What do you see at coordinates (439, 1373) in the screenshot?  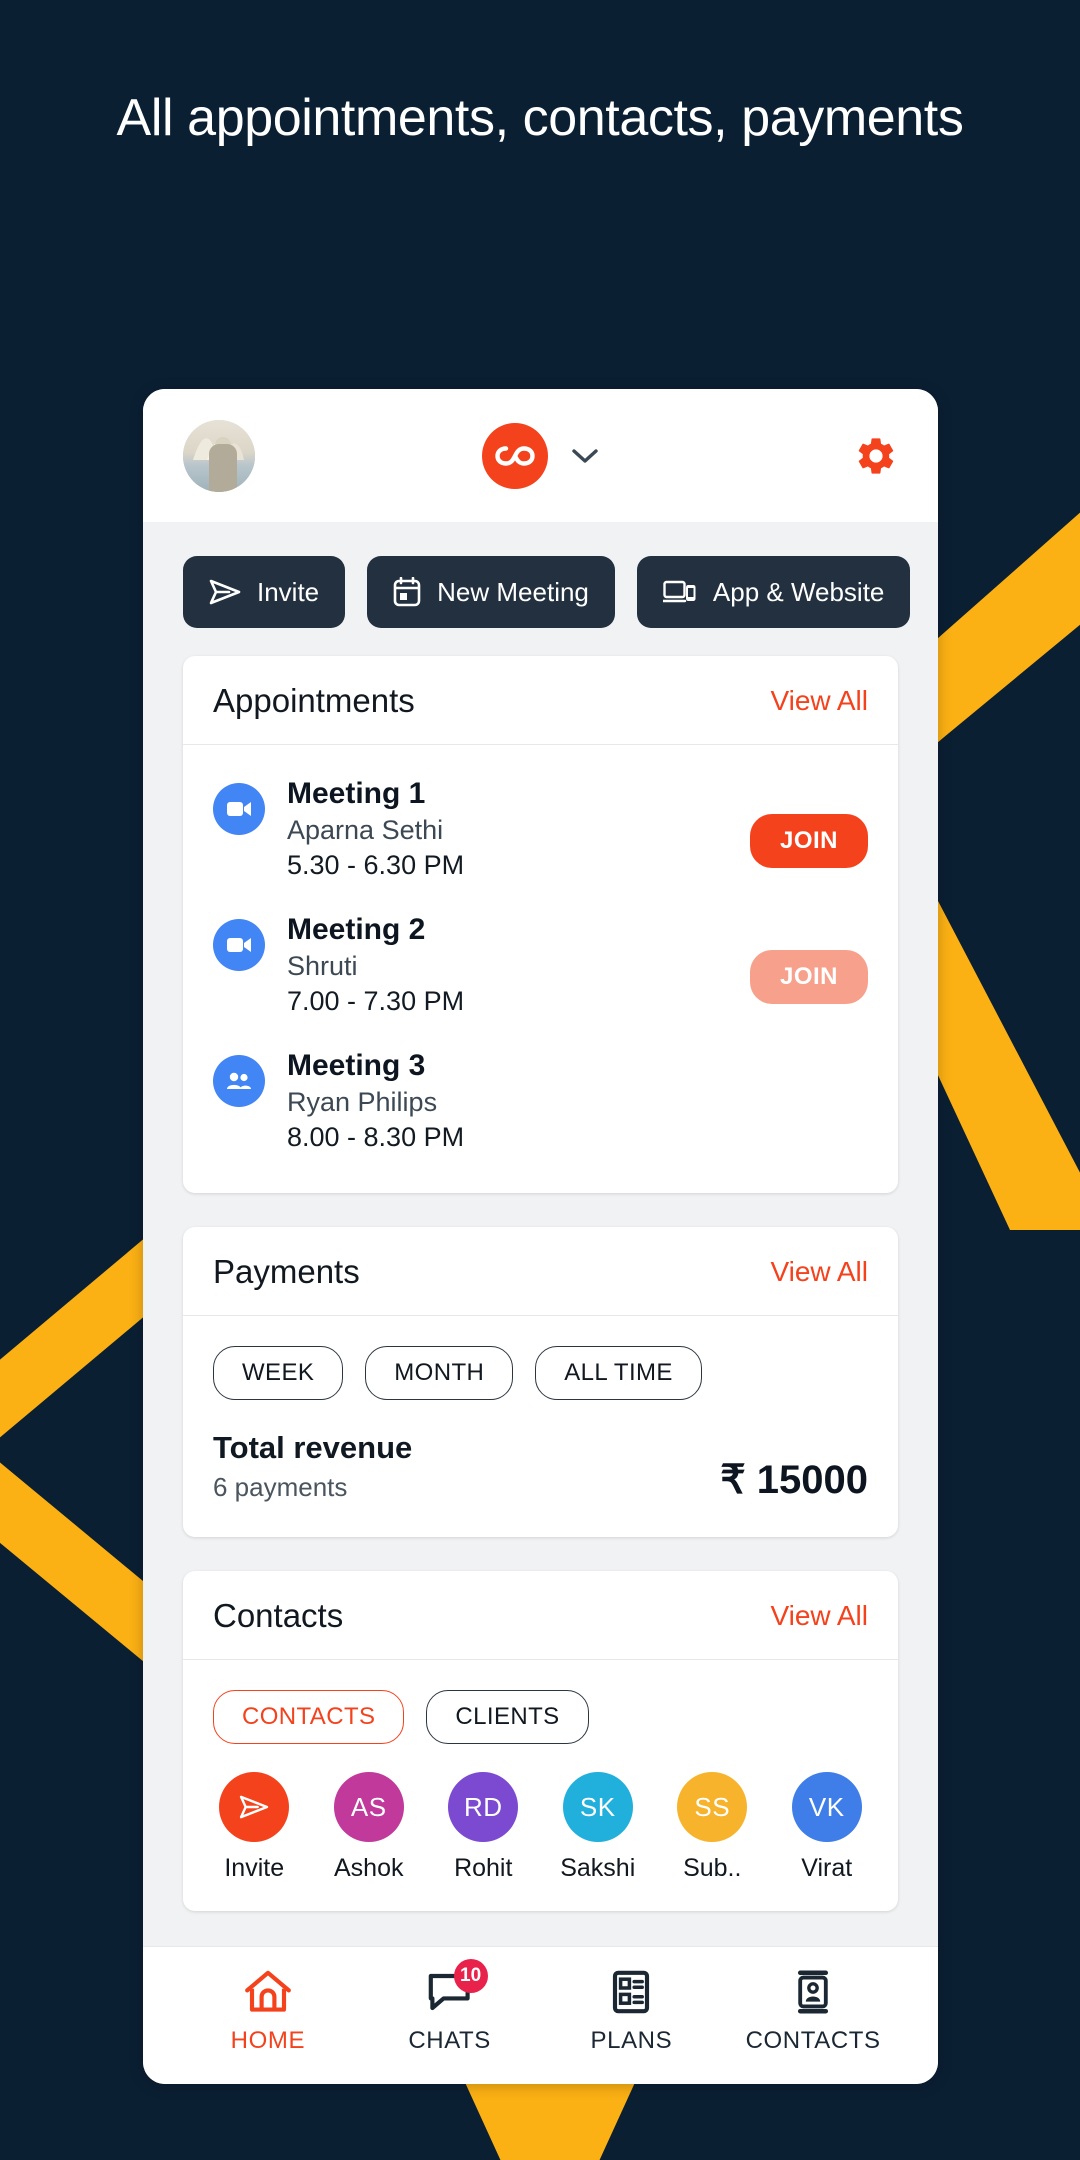 I see `filter-month: MONTH` at bounding box center [439, 1373].